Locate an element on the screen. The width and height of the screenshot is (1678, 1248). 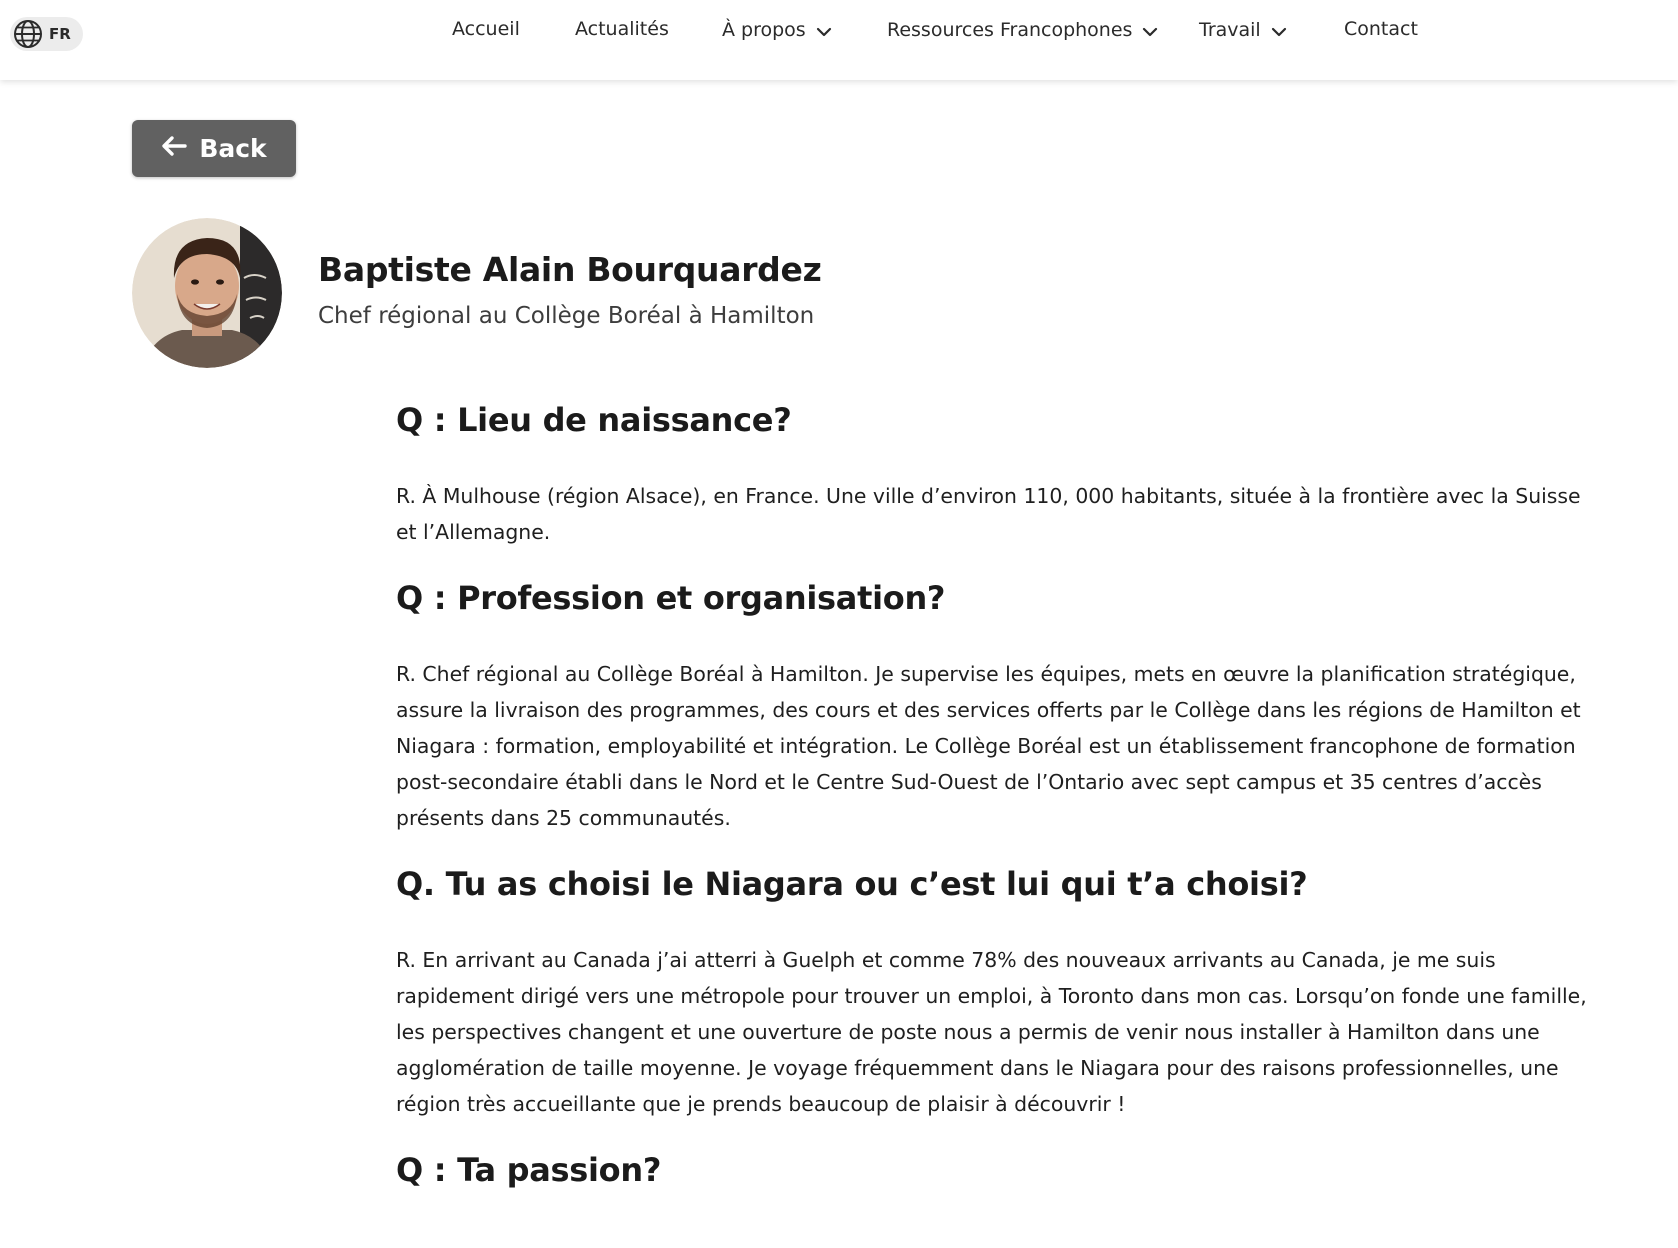
avatar is located at coordinates (207, 293).